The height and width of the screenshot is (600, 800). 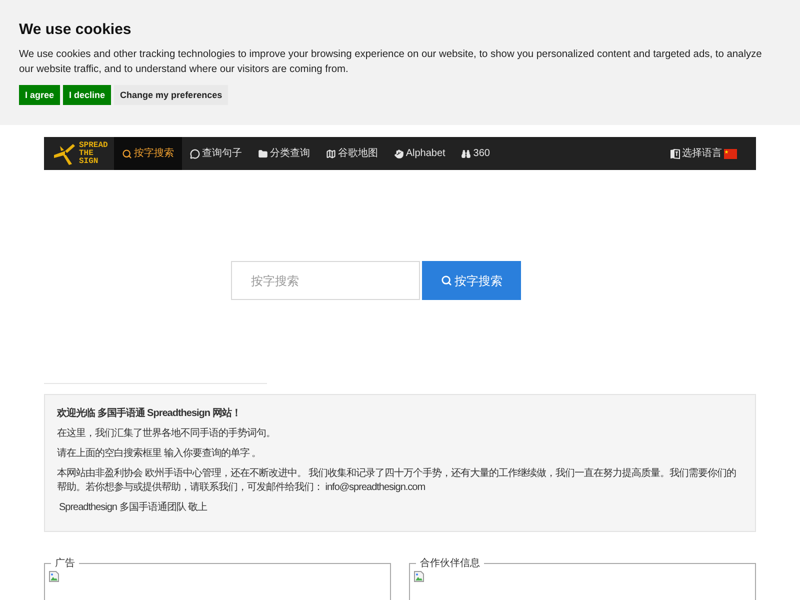 What do you see at coordinates (75, 30) in the screenshot?
I see `cookie-title: We use cookies` at bounding box center [75, 30].